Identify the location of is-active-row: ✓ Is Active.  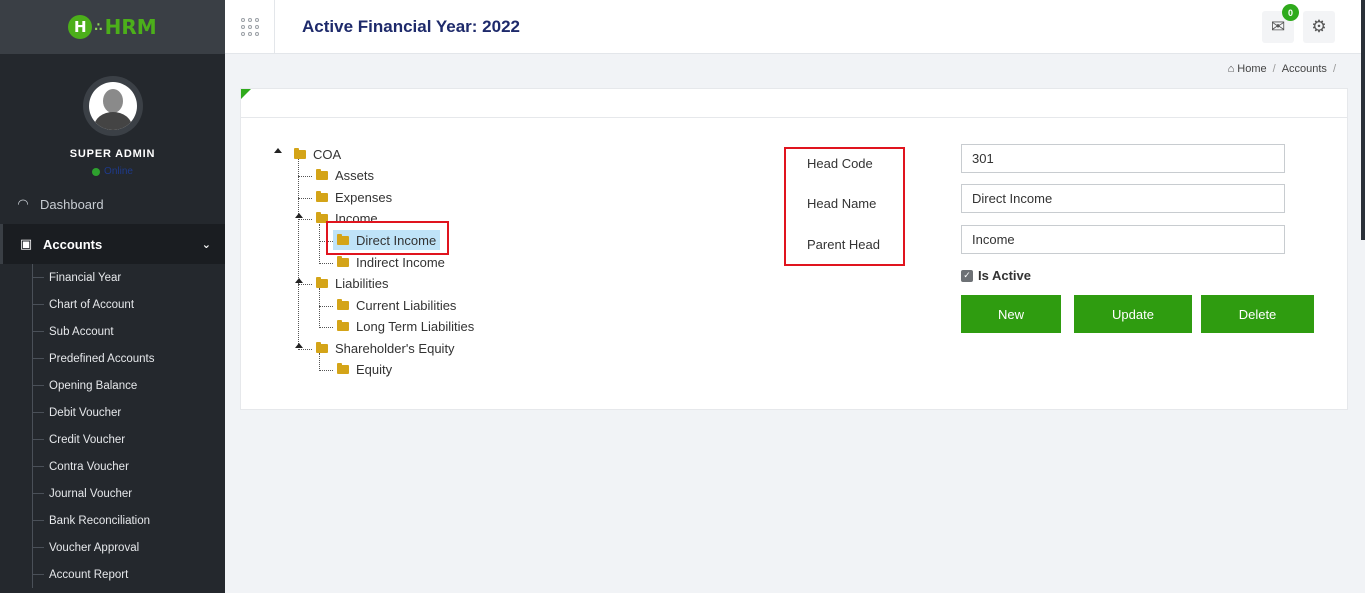
(996, 275).